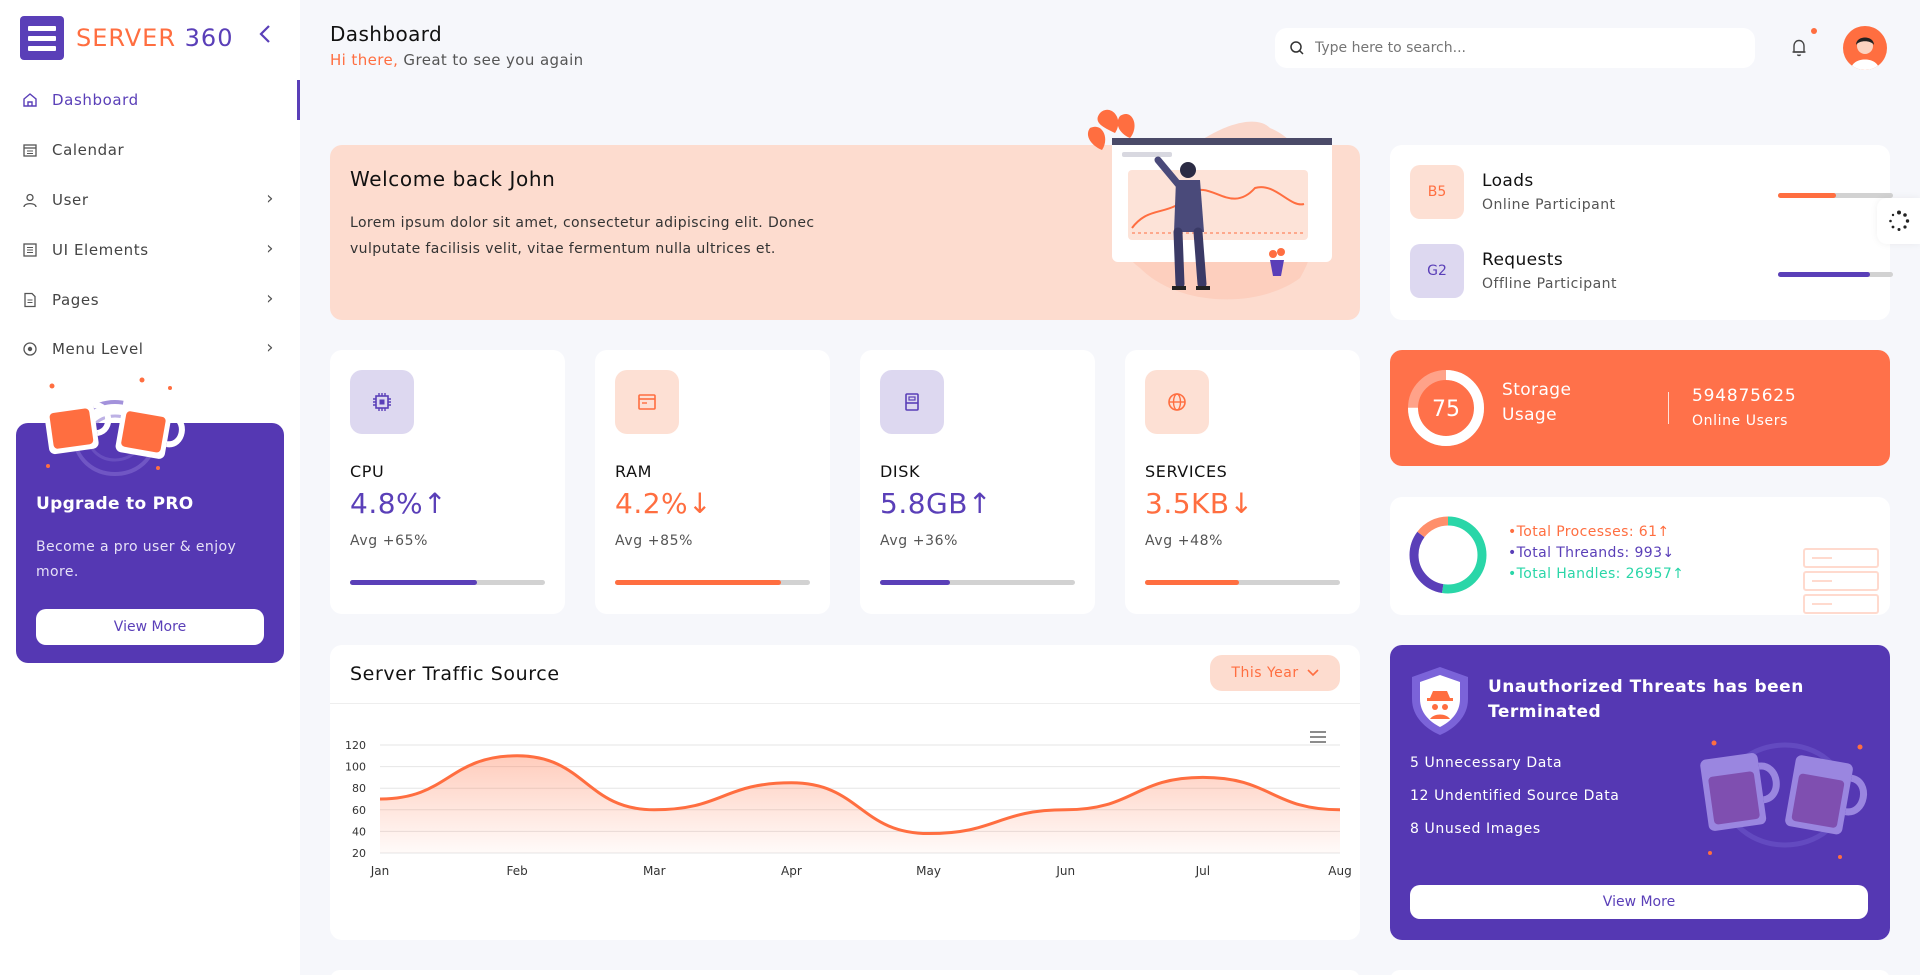  What do you see at coordinates (1799, 48) in the screenshot?
I see `bell-icon` at bounding box center [1799, 48].